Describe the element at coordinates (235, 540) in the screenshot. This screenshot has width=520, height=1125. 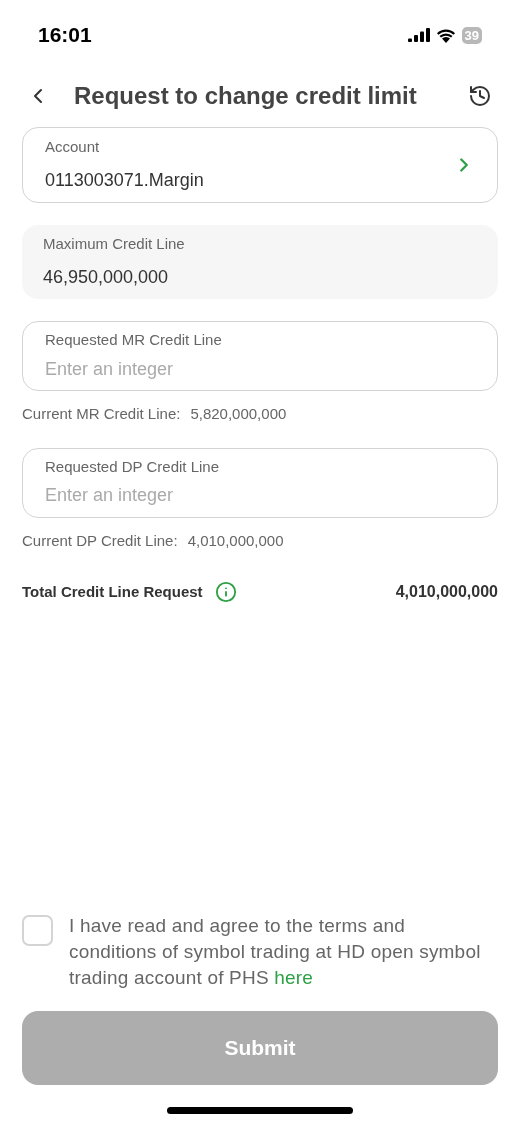
I see `current-line-value: 4,010,000,000` at that location.